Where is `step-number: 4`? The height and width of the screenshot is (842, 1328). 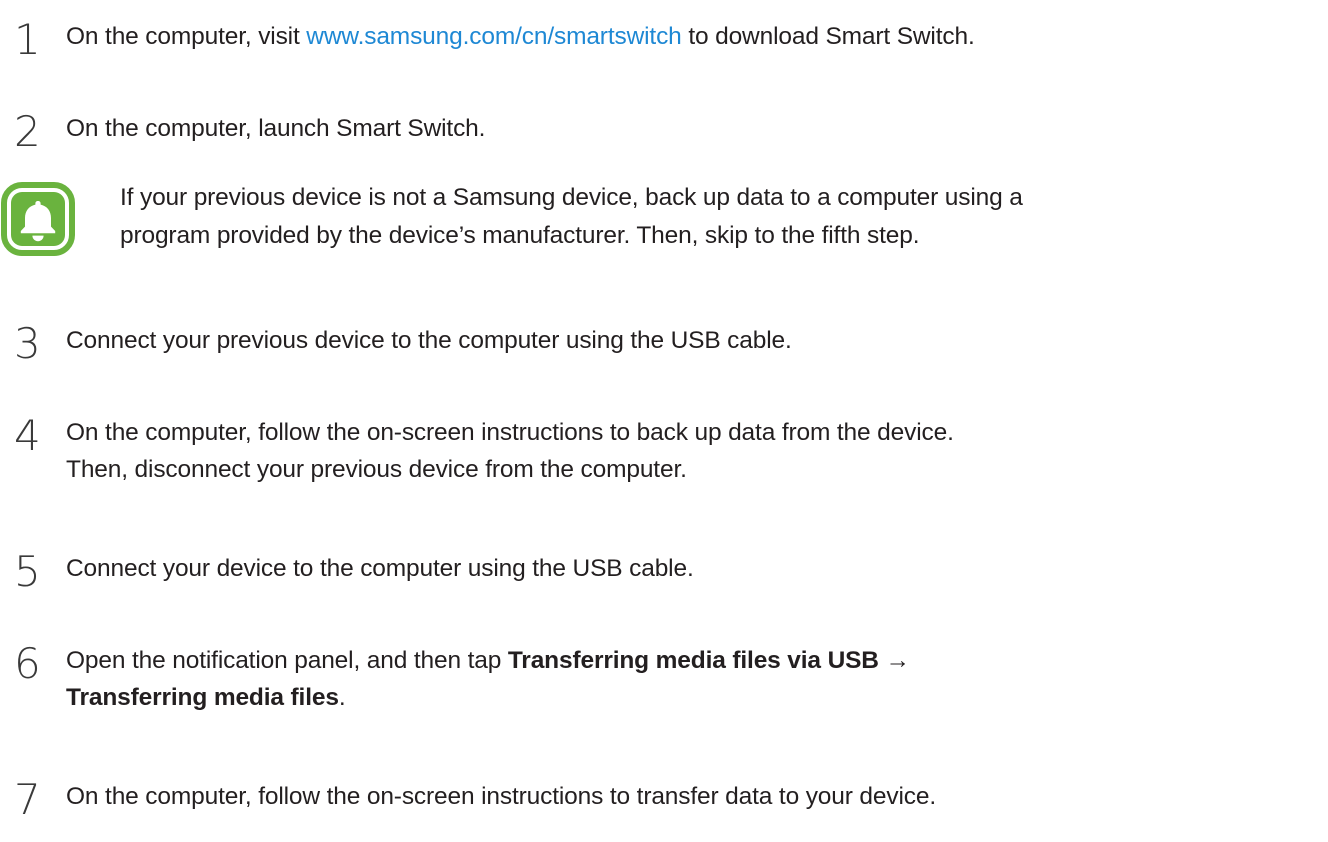 step-number: 4 is located at coordinates (27, 435).